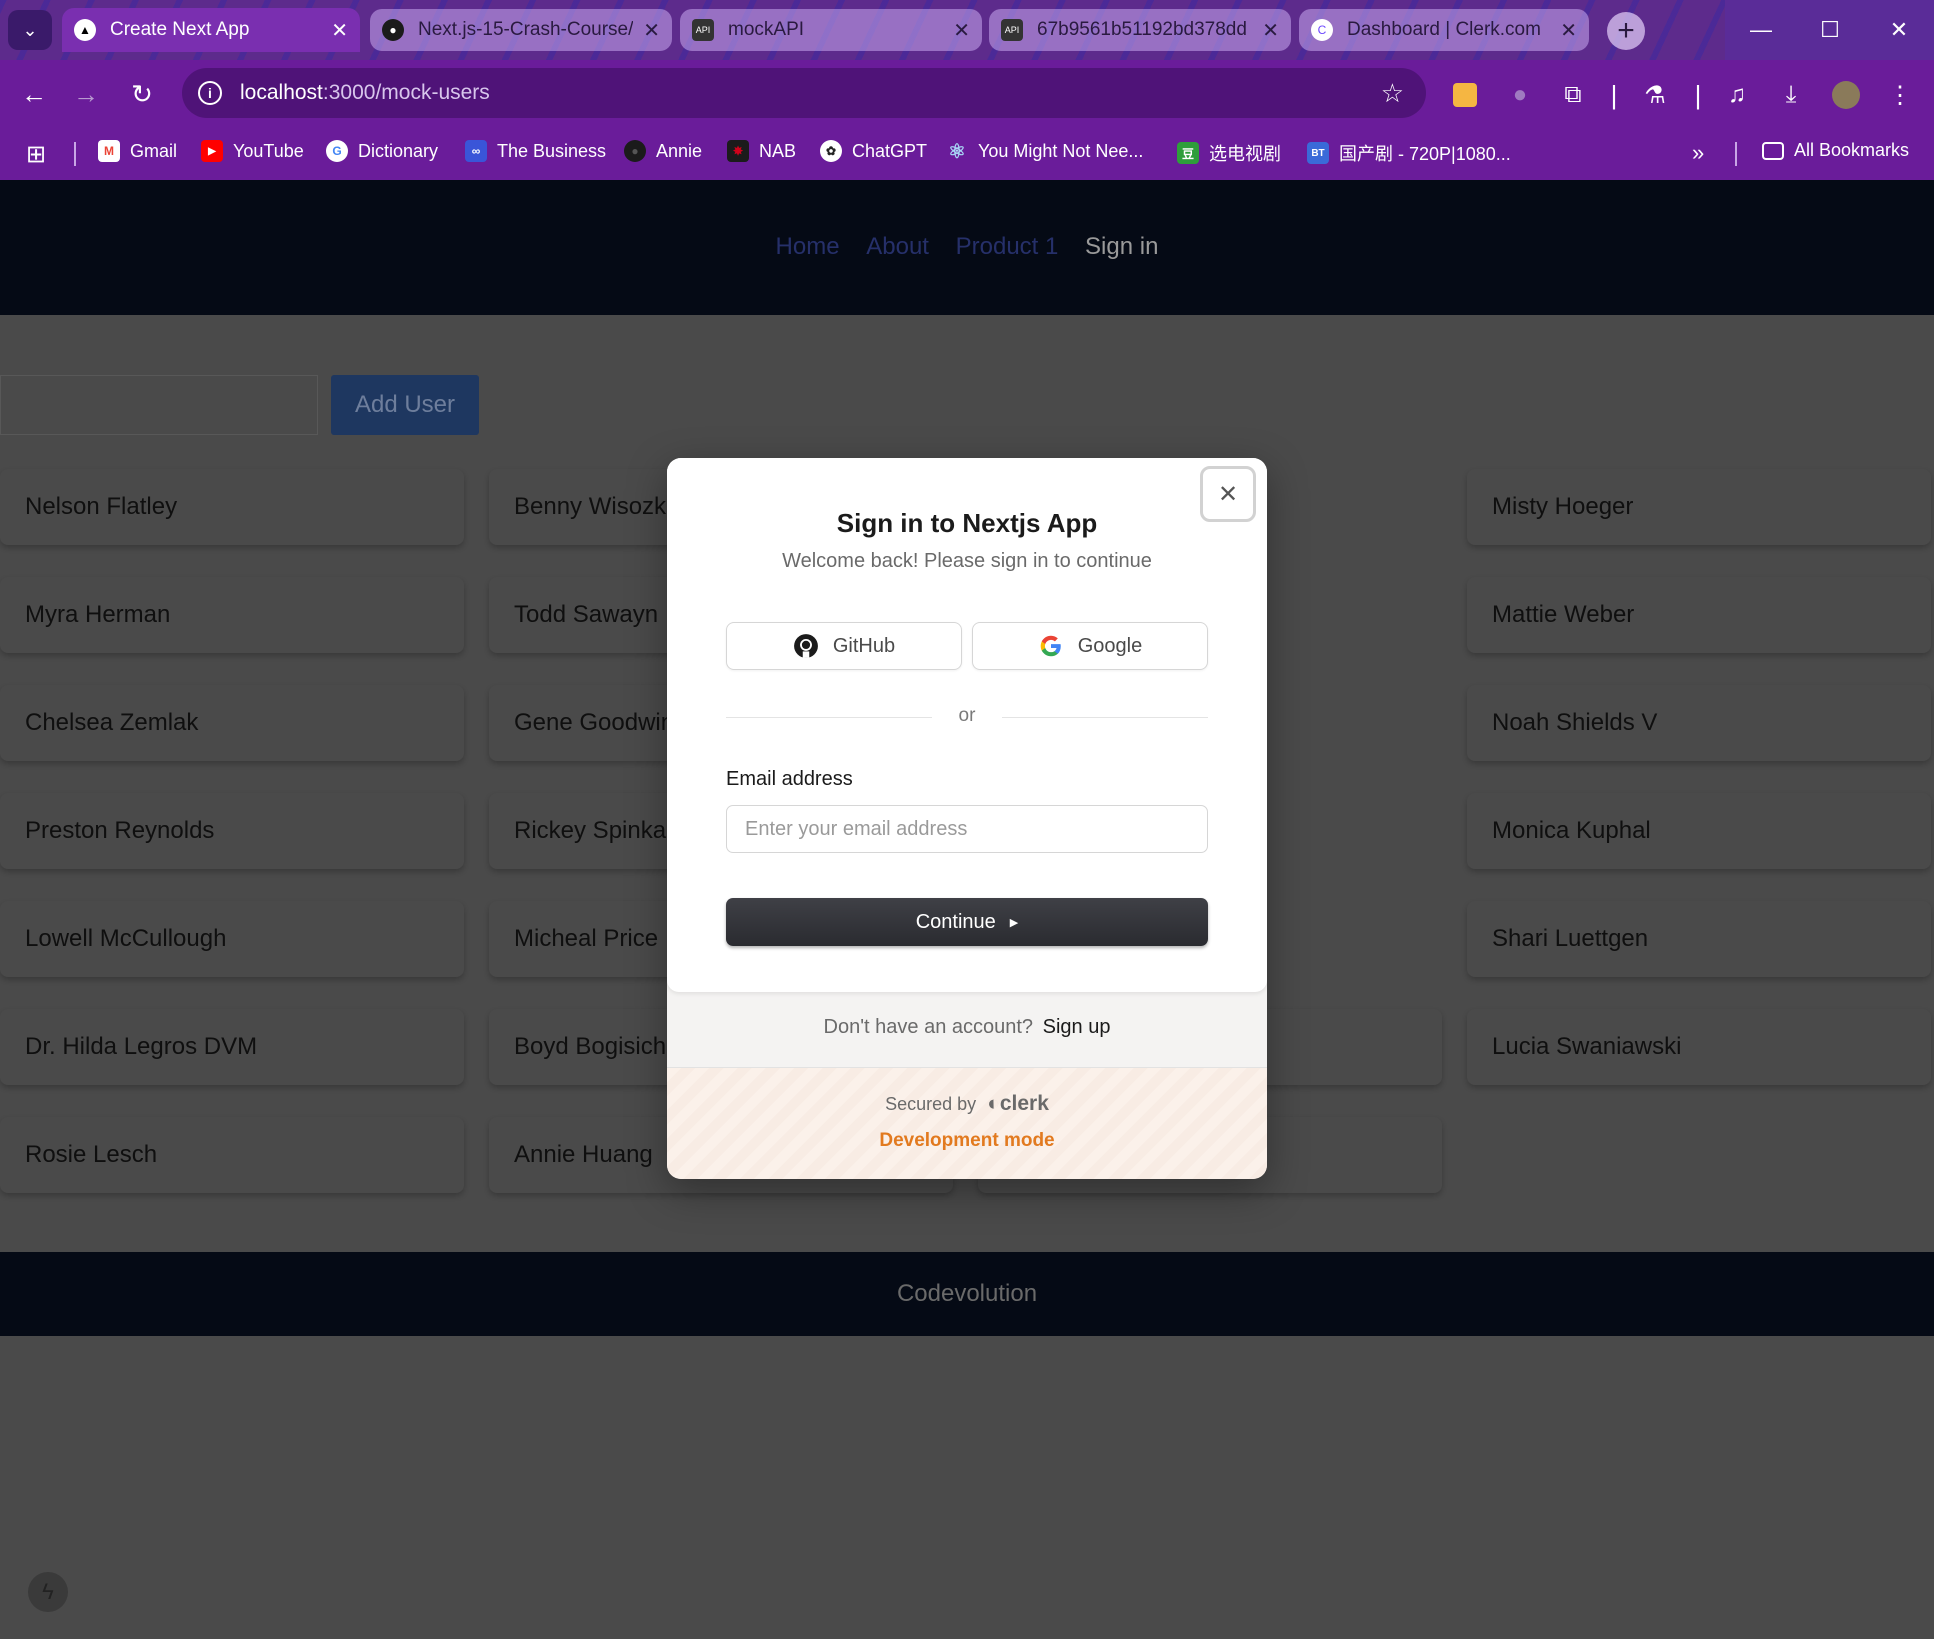 This screenshot has width=1934, height=1639. What do you see at coordinates (1761, 30) in the screenshot?
I see `minimize-icon: —` at bounding box center [1761, 30].